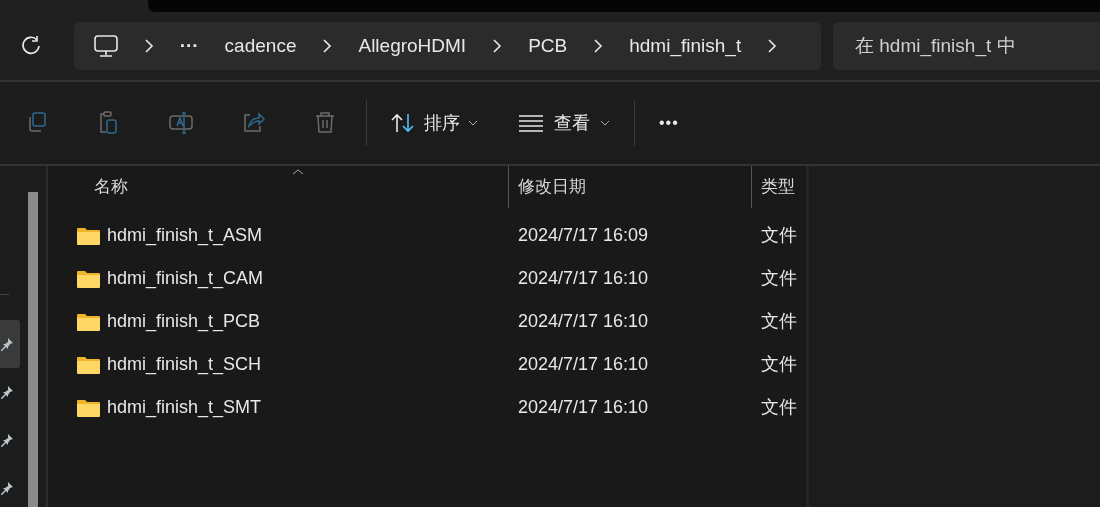 Image resolution: width=1100 pixels, height=507 pixels. Describe the element at coordinates (548, 46) in the screenshot. I see `breadcrumb: PCB` at that location.